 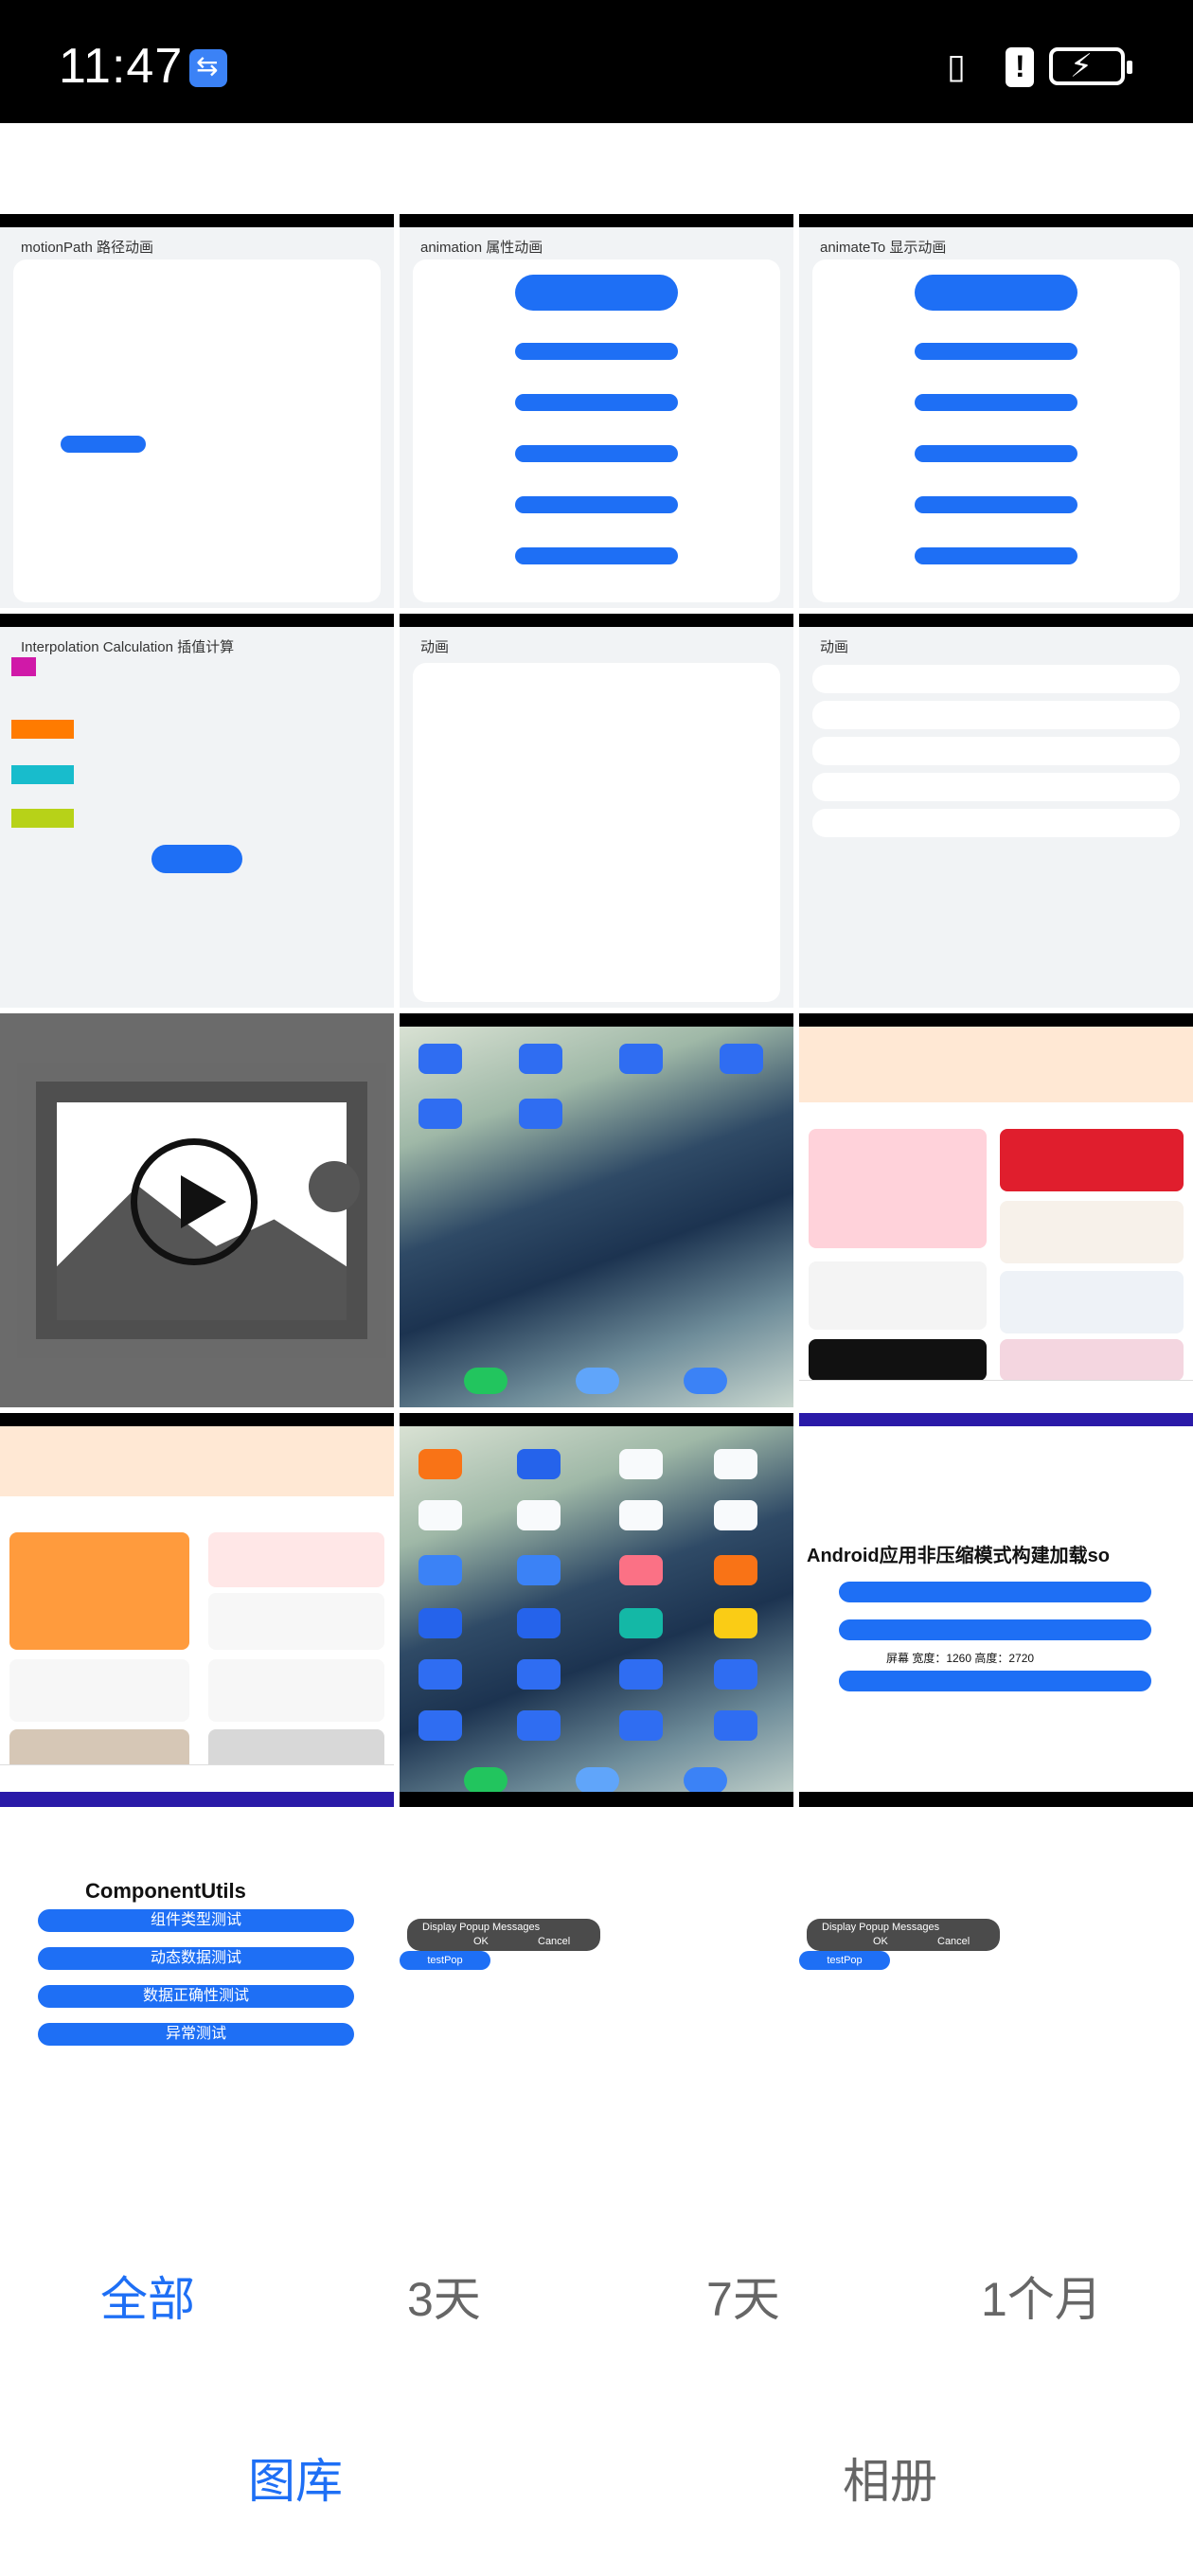 I want to click on filter-all: 全部, so click(x=147, y=2296).